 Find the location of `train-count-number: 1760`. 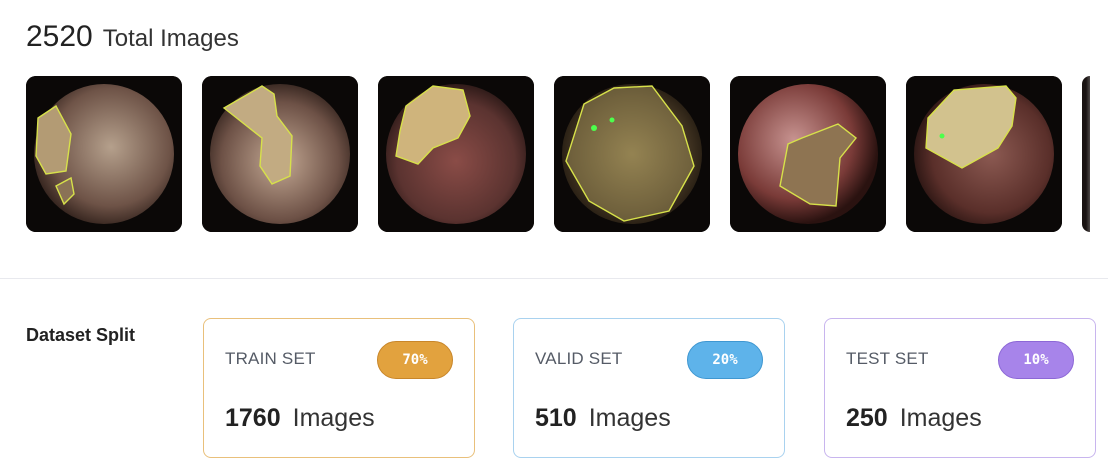

train-count-number: 1760 is located at coordinates (253, 418).